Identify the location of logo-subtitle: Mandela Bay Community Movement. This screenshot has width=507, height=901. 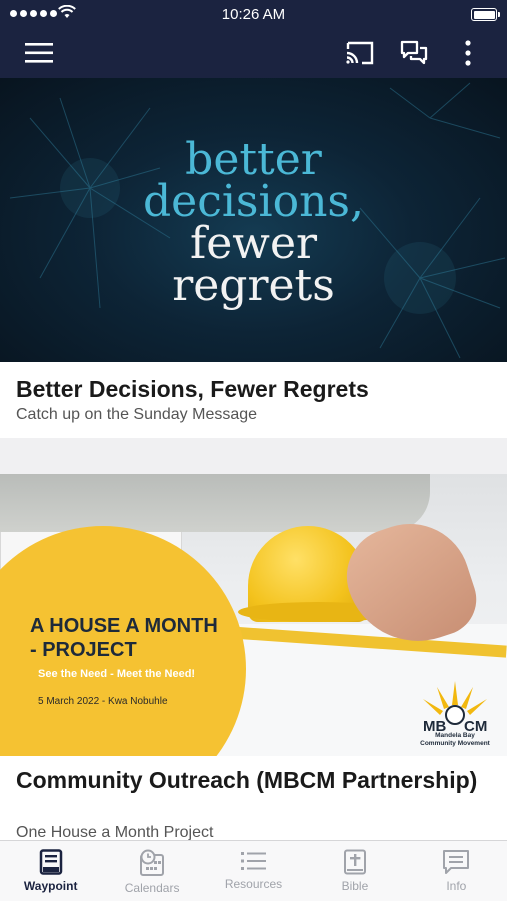
(455, 739).